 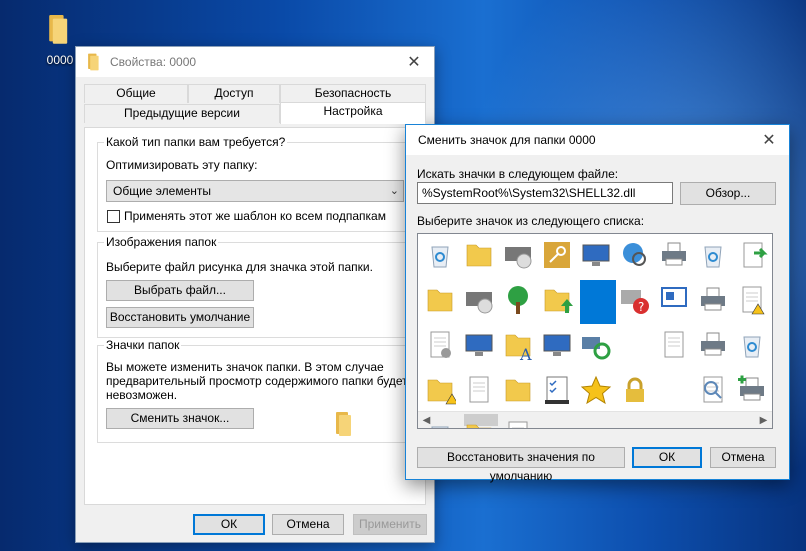 I want to click on drive-icon, so click(x=481, y=302).